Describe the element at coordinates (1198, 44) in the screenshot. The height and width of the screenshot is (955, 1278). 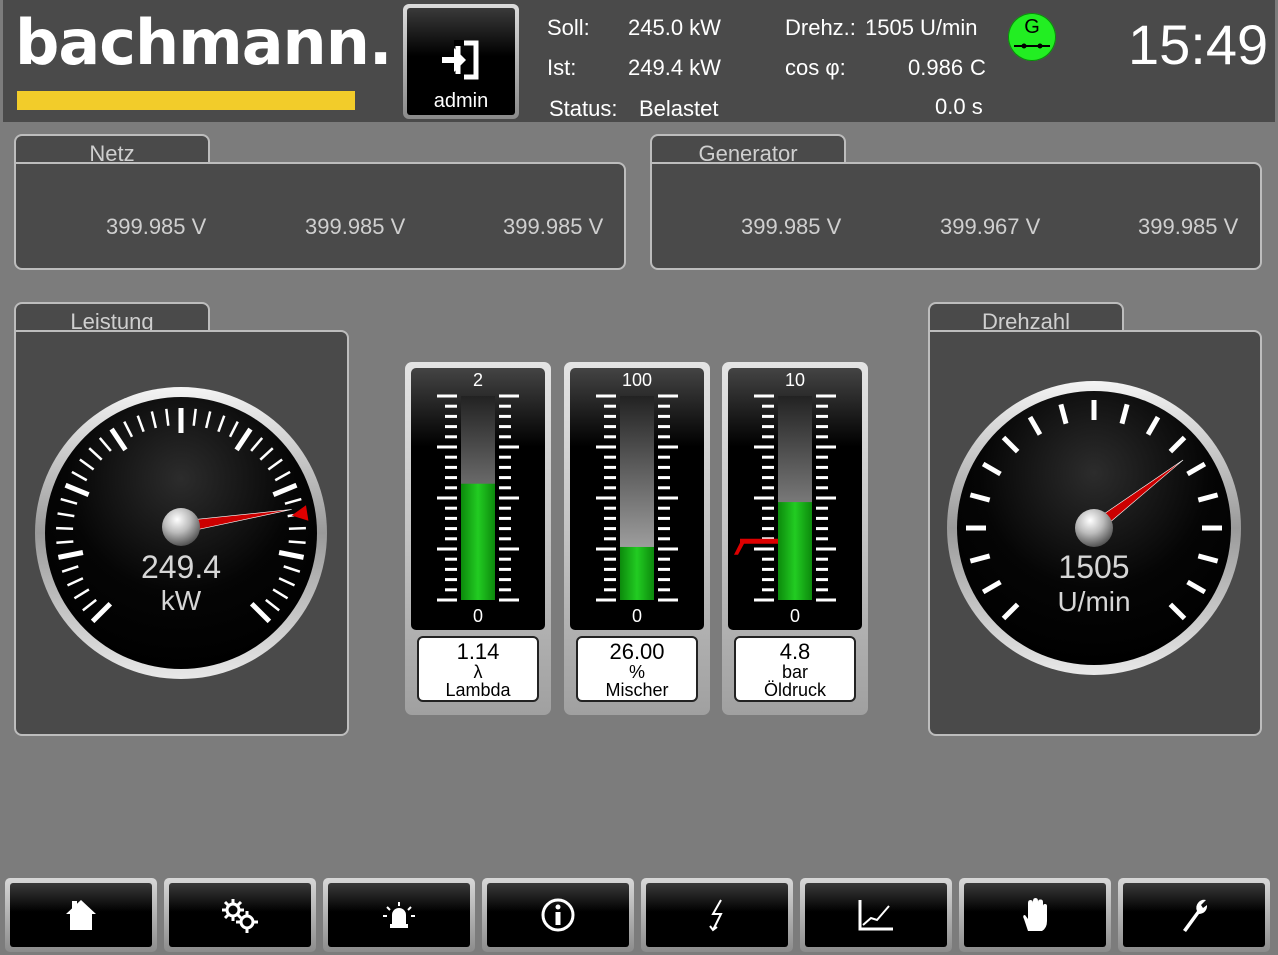
I see `clock: 15:49` at that location.